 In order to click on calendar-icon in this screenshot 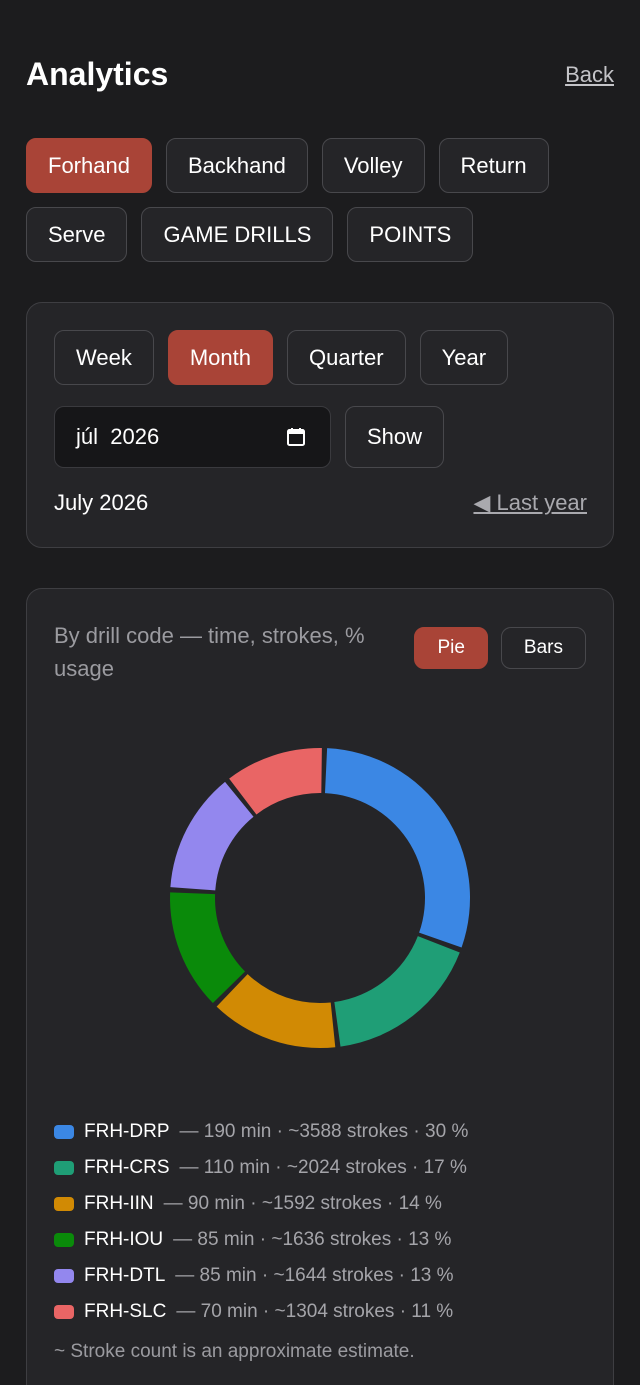, I will do `click(296, 437)`.